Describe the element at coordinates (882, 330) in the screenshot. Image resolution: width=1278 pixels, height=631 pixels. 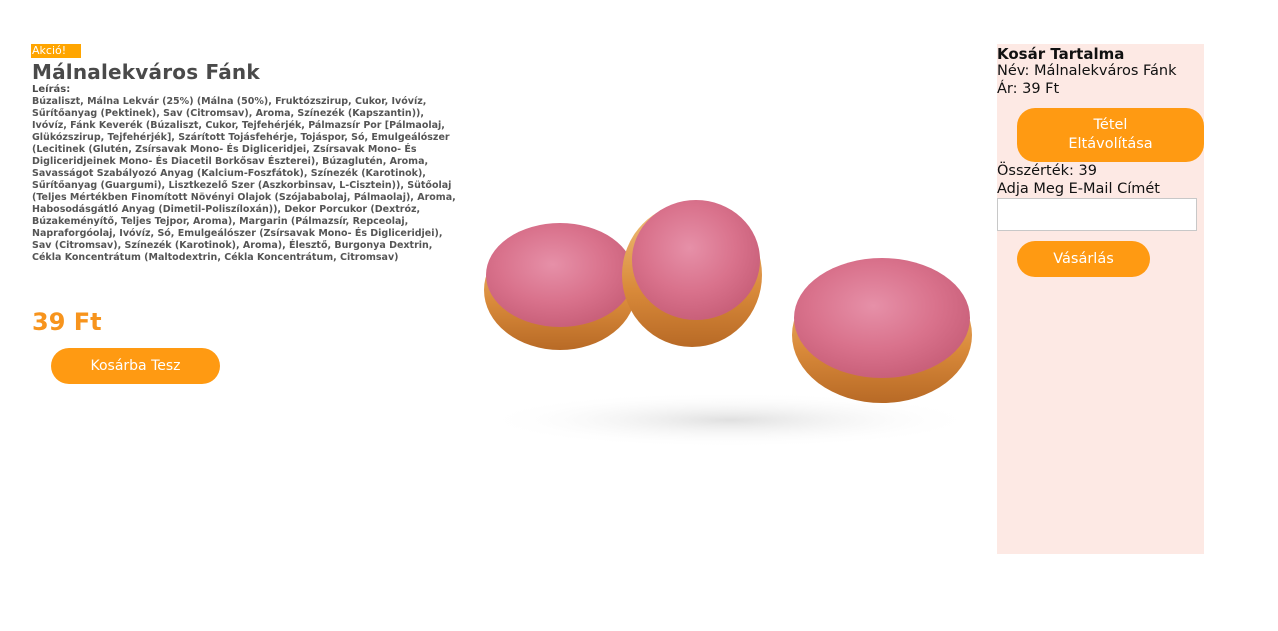
I see `donut-right-graphic` at that location.